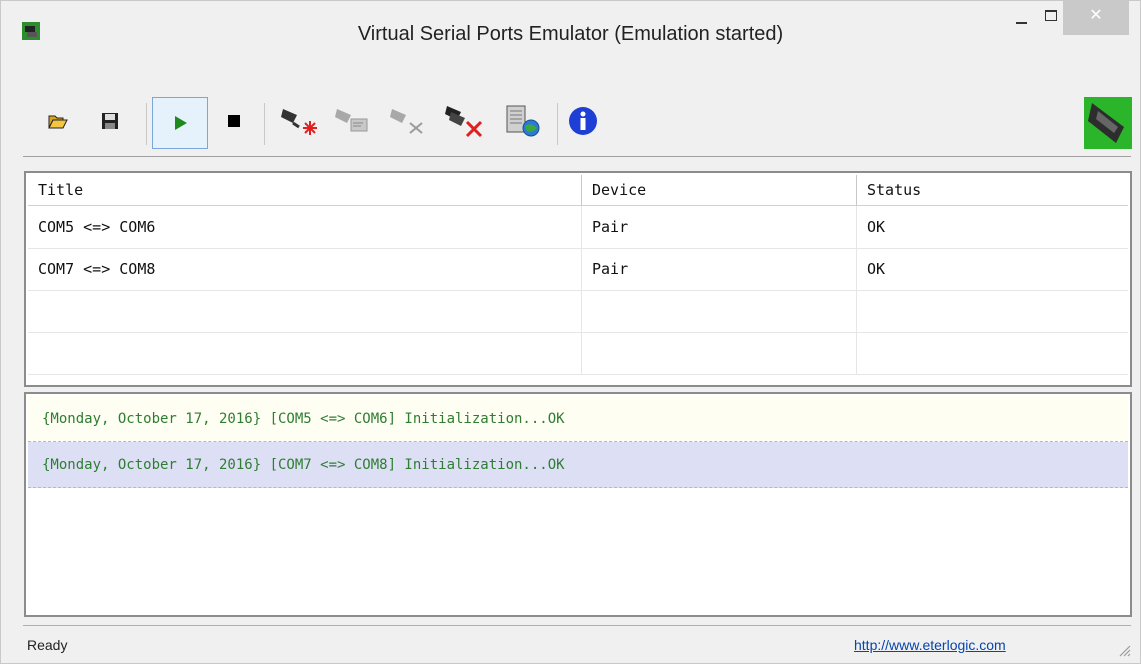 Image resolution: width=1141 pixels, height=664 pixels. What do you see at coordinates (305, 190) in the screenshot?
I see `column-header-title: Title` at bounding box center [305, 190].